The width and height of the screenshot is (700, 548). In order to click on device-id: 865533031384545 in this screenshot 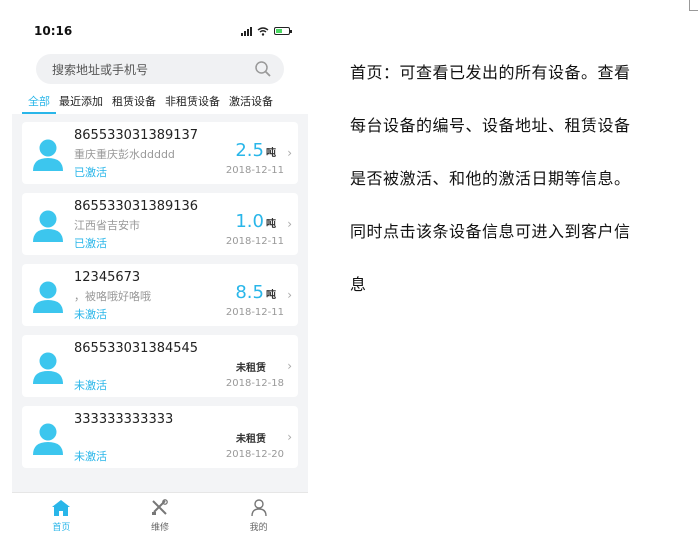, I will do `click(136, 348)`.